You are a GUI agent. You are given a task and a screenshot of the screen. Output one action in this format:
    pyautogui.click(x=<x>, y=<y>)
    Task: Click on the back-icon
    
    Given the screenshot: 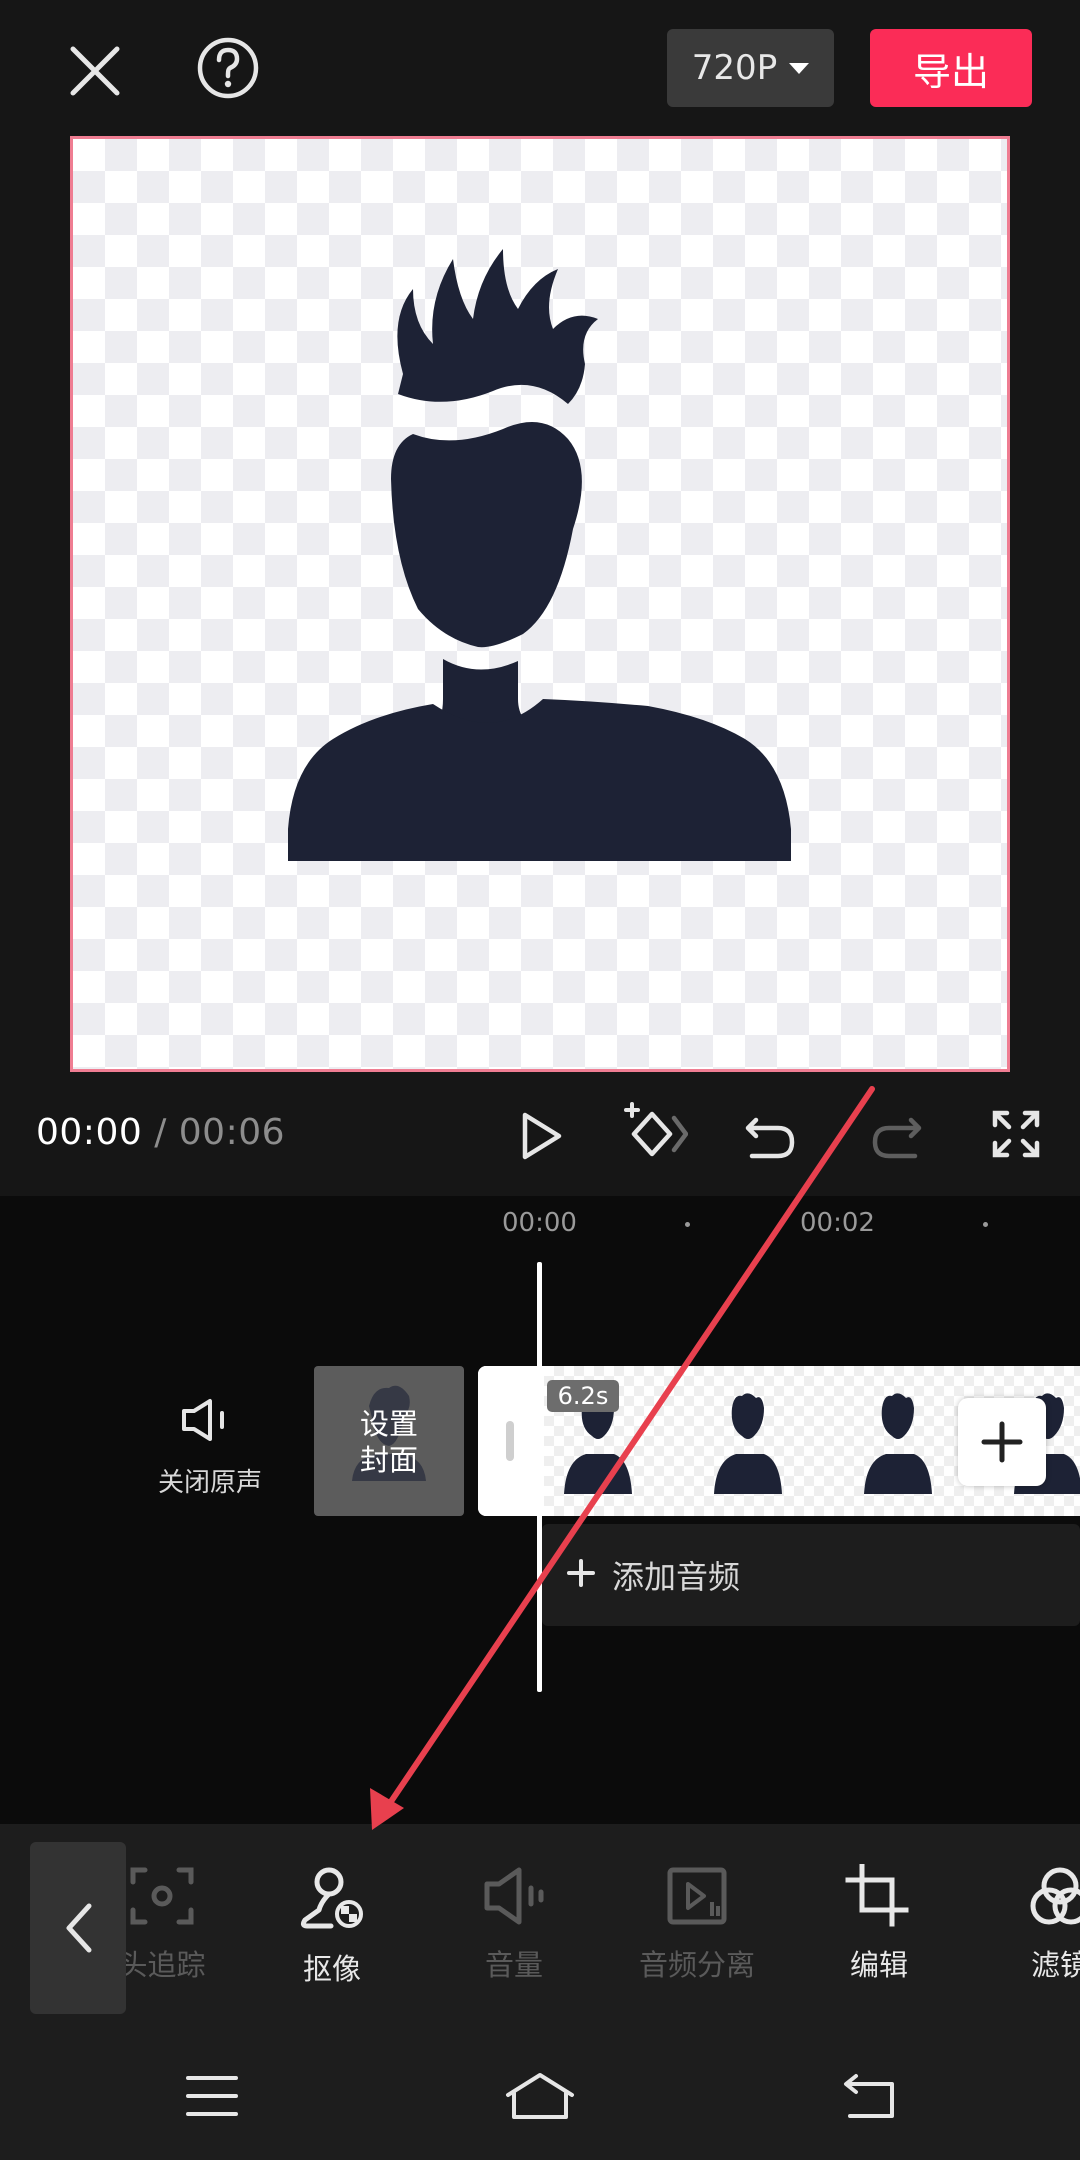 What is the action you would take?
    pyautogui.click(x=870, y=2096)
    